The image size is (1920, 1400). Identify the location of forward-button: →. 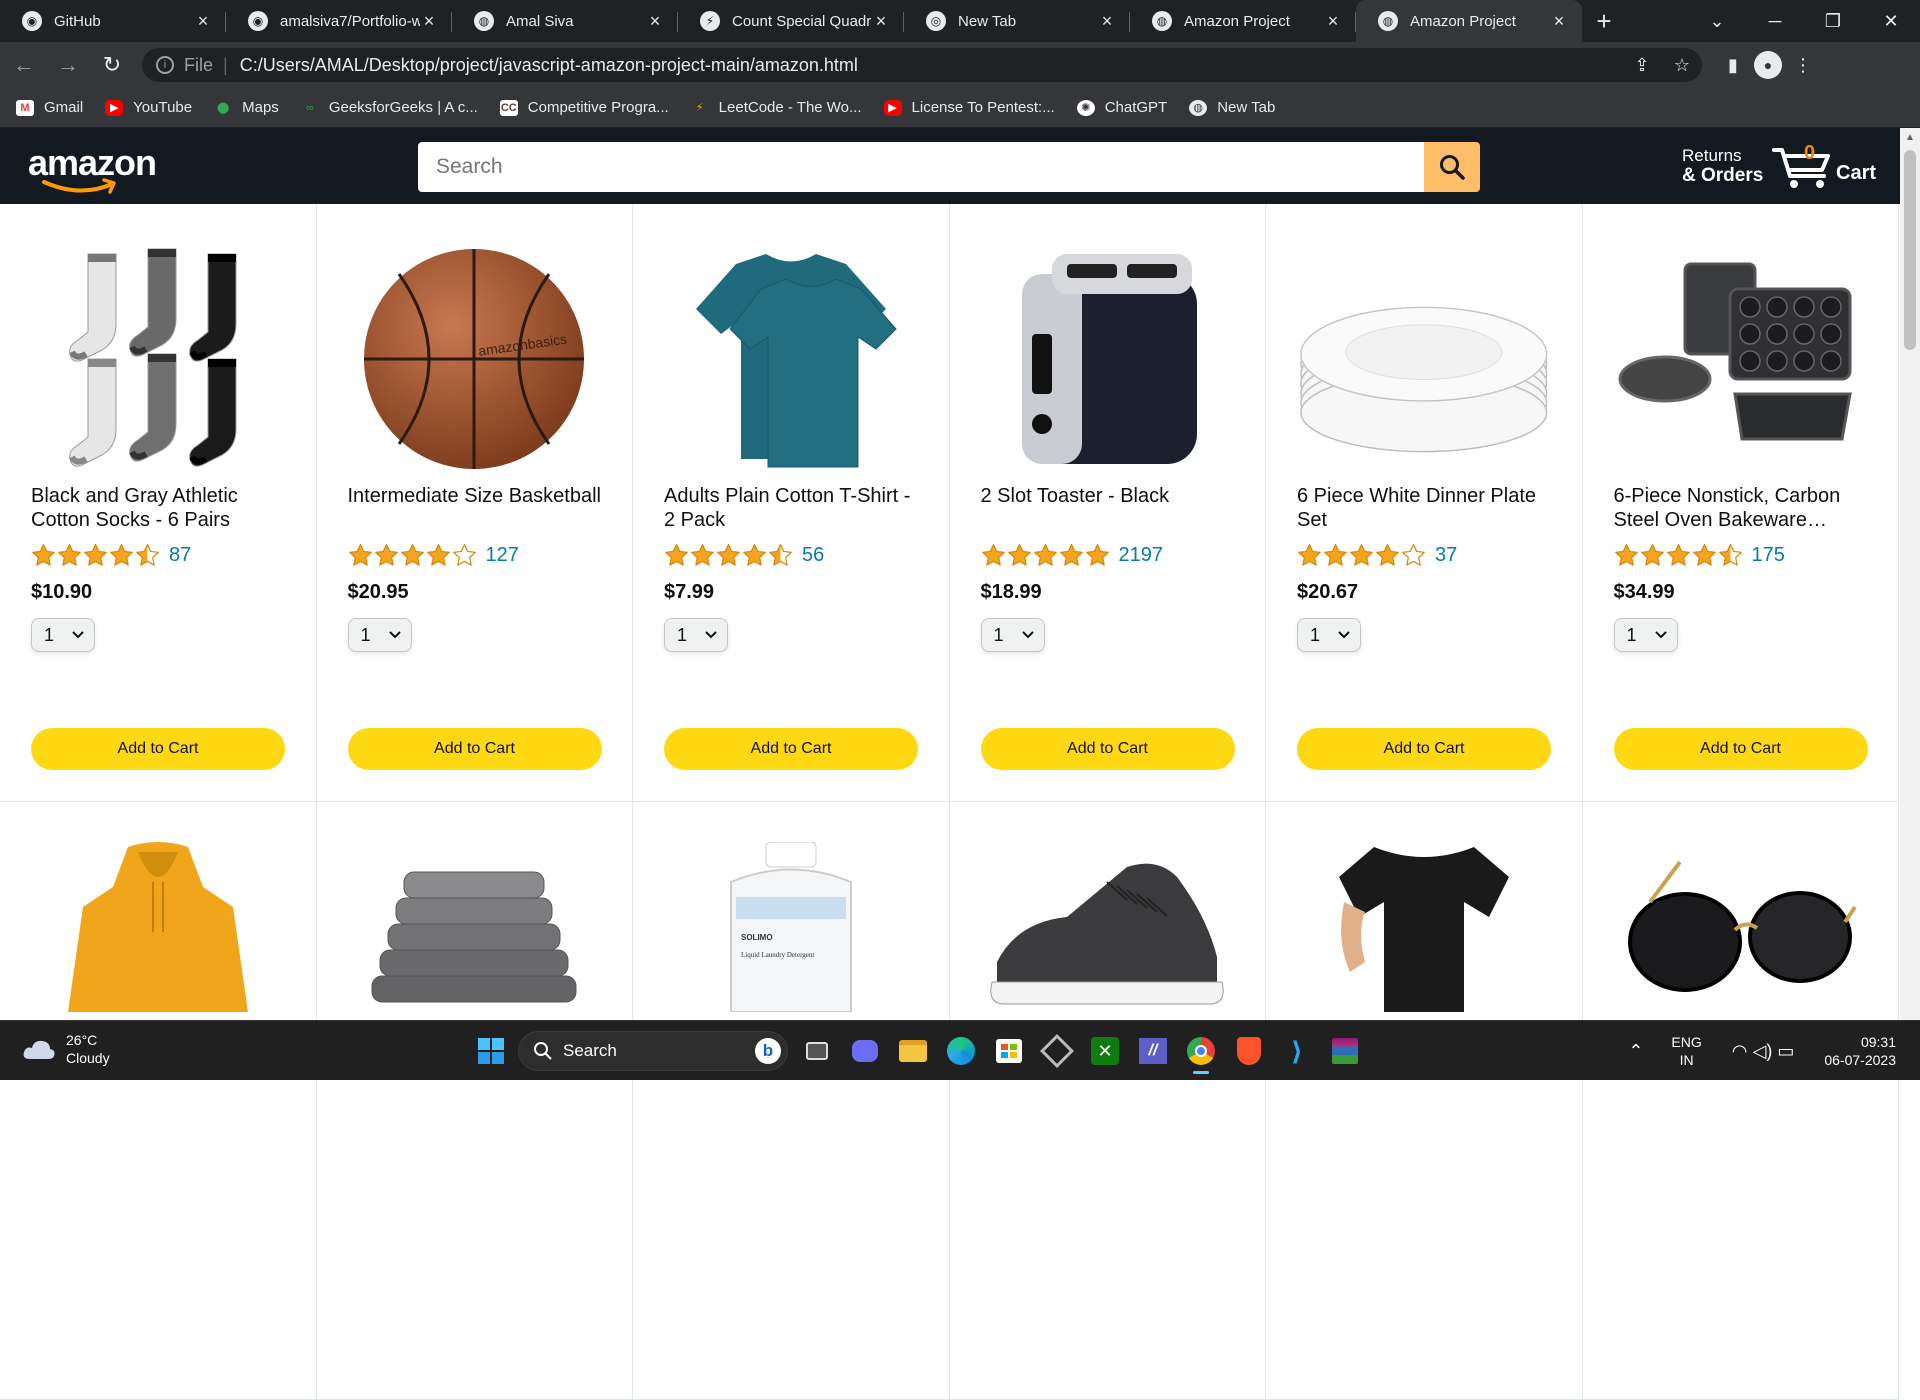
(68, 65).